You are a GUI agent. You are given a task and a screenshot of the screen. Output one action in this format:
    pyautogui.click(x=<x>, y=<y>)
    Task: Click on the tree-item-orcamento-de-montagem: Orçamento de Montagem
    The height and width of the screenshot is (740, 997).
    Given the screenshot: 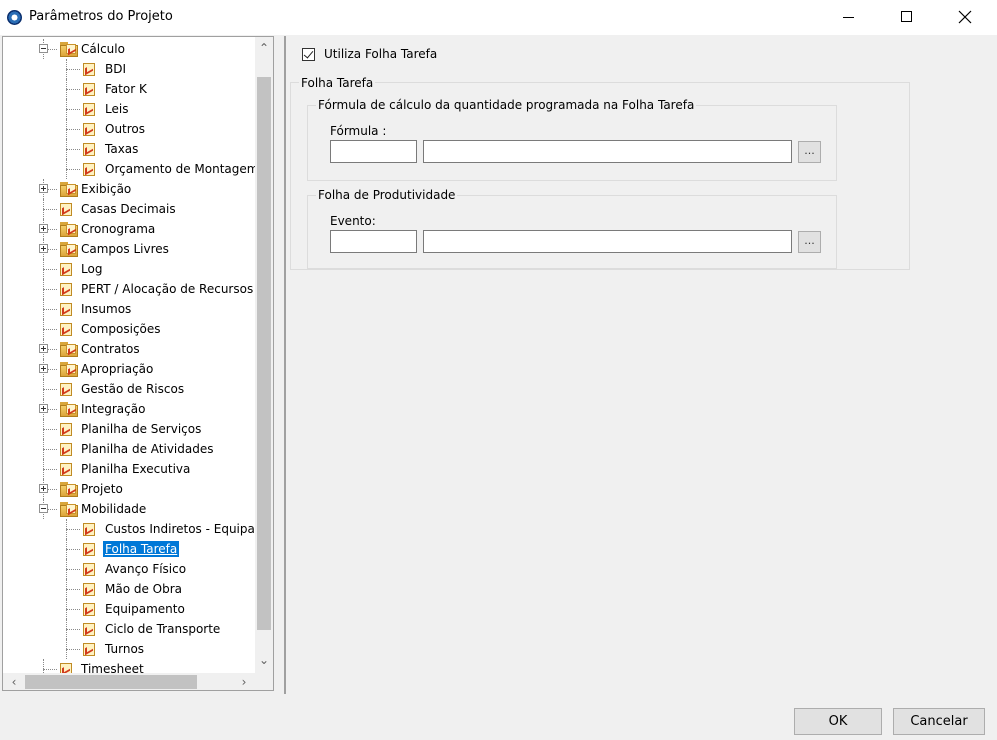 What is the action you would take?
    pyautogui.click(x=129, y=169)
    